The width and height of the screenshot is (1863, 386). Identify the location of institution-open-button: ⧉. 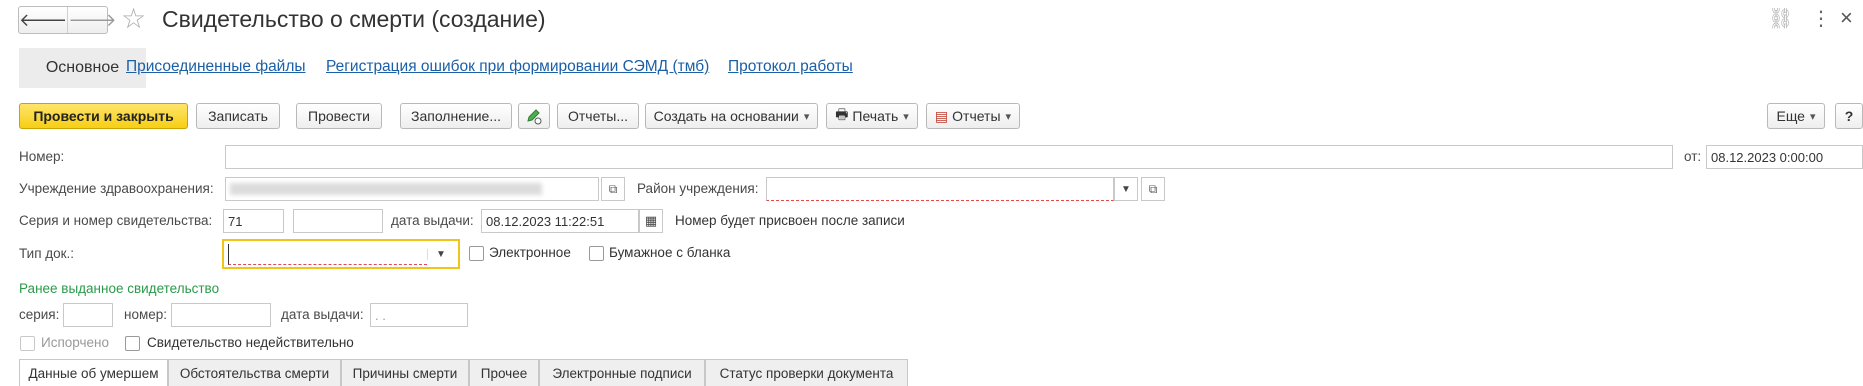
(613, 189).